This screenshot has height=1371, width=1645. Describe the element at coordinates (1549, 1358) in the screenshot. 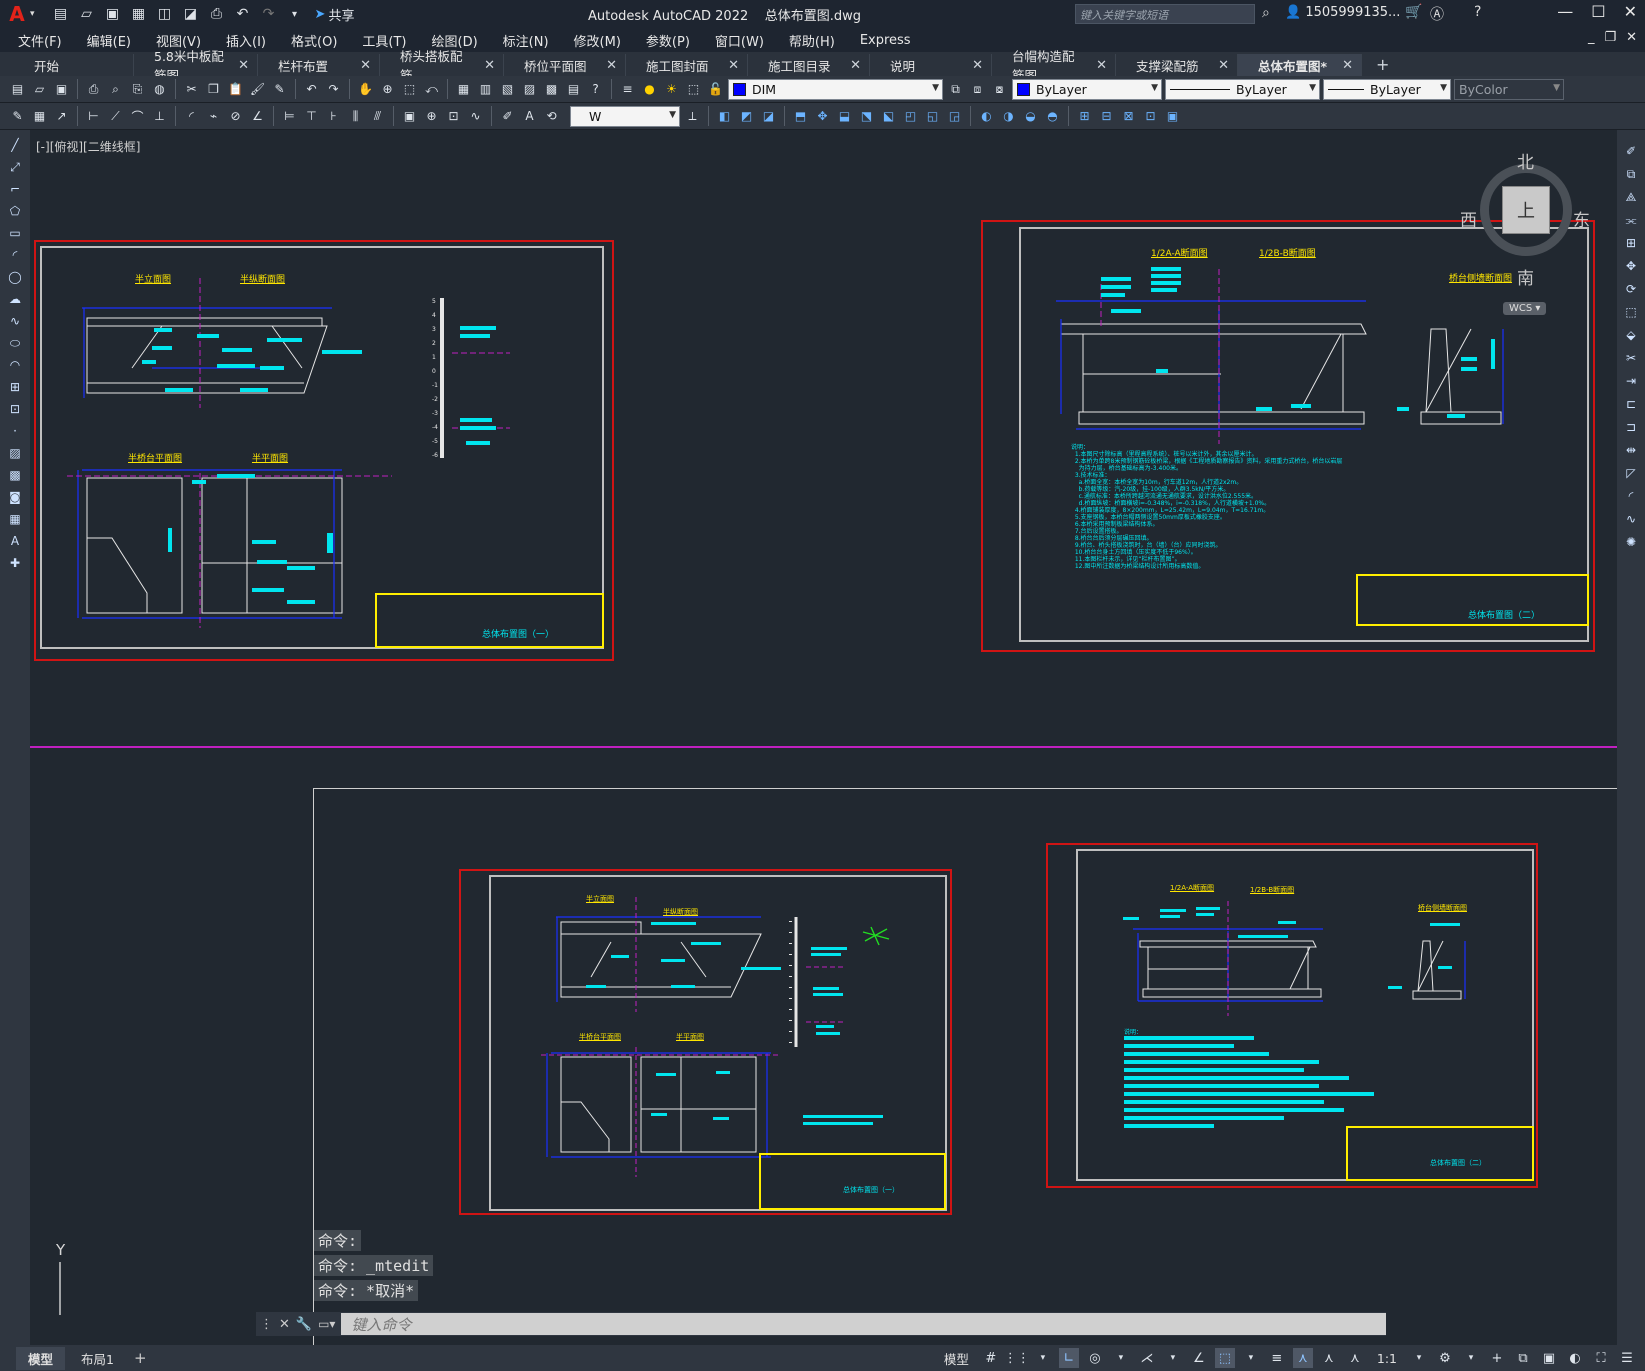

I see `quick-properties-icon: ▣` at that location.